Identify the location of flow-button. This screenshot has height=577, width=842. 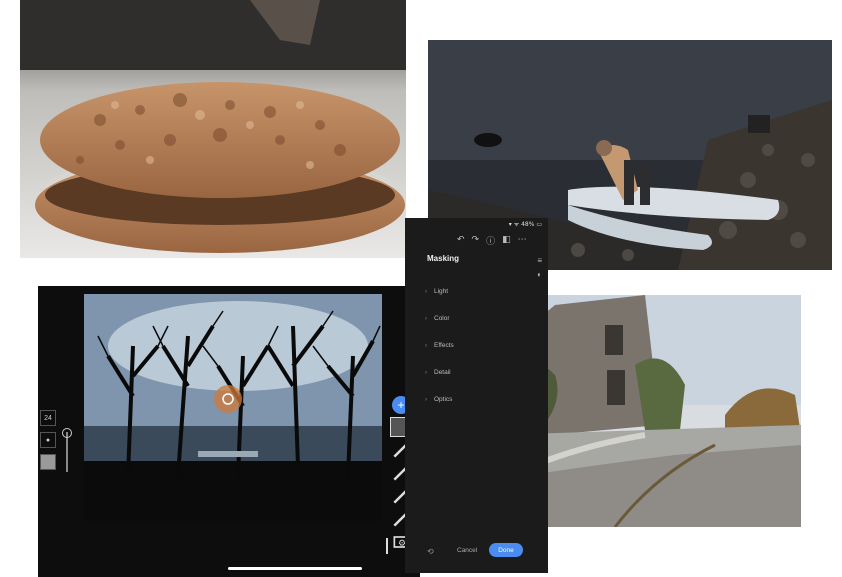
(48, 462).